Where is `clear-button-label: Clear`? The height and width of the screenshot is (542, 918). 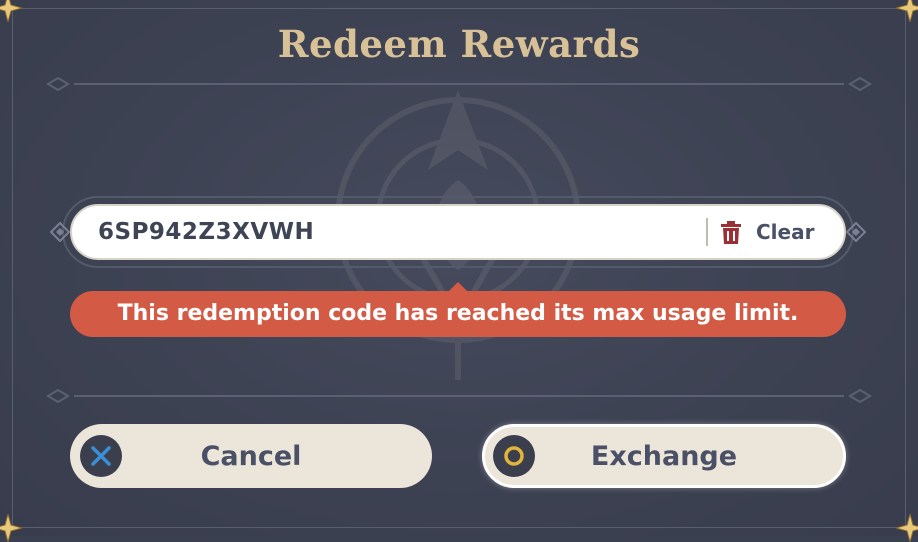 clear-button-label: Clear is located at coordinates (785, 232).